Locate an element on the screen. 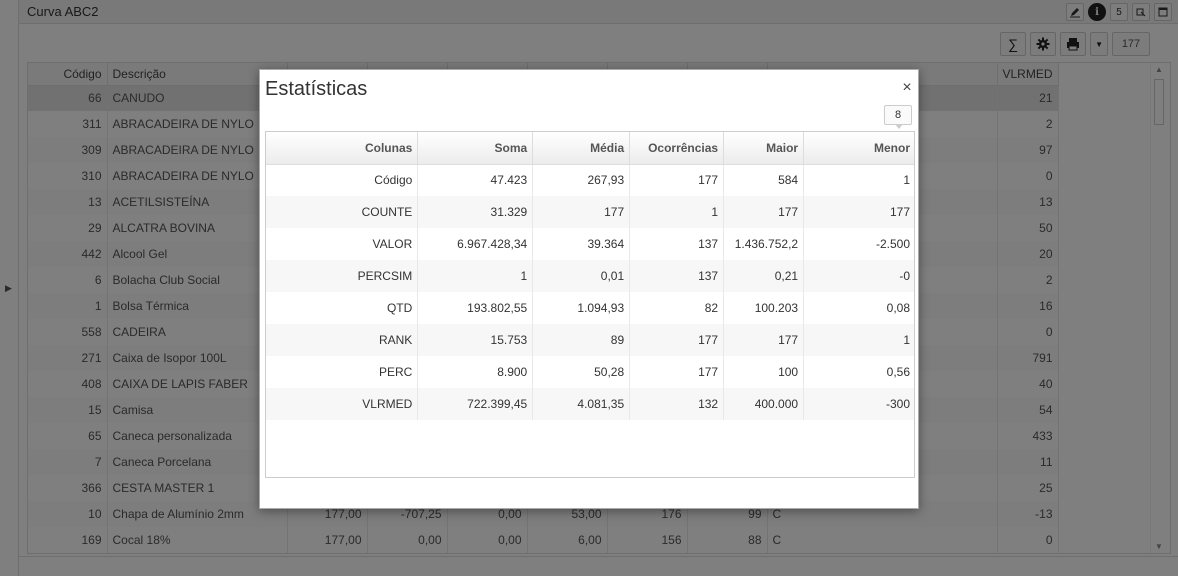 Image resolution: width=1178 pixels, height=576 pixels. stats-cell-avg: 177 is located at coordinates (581, 212).